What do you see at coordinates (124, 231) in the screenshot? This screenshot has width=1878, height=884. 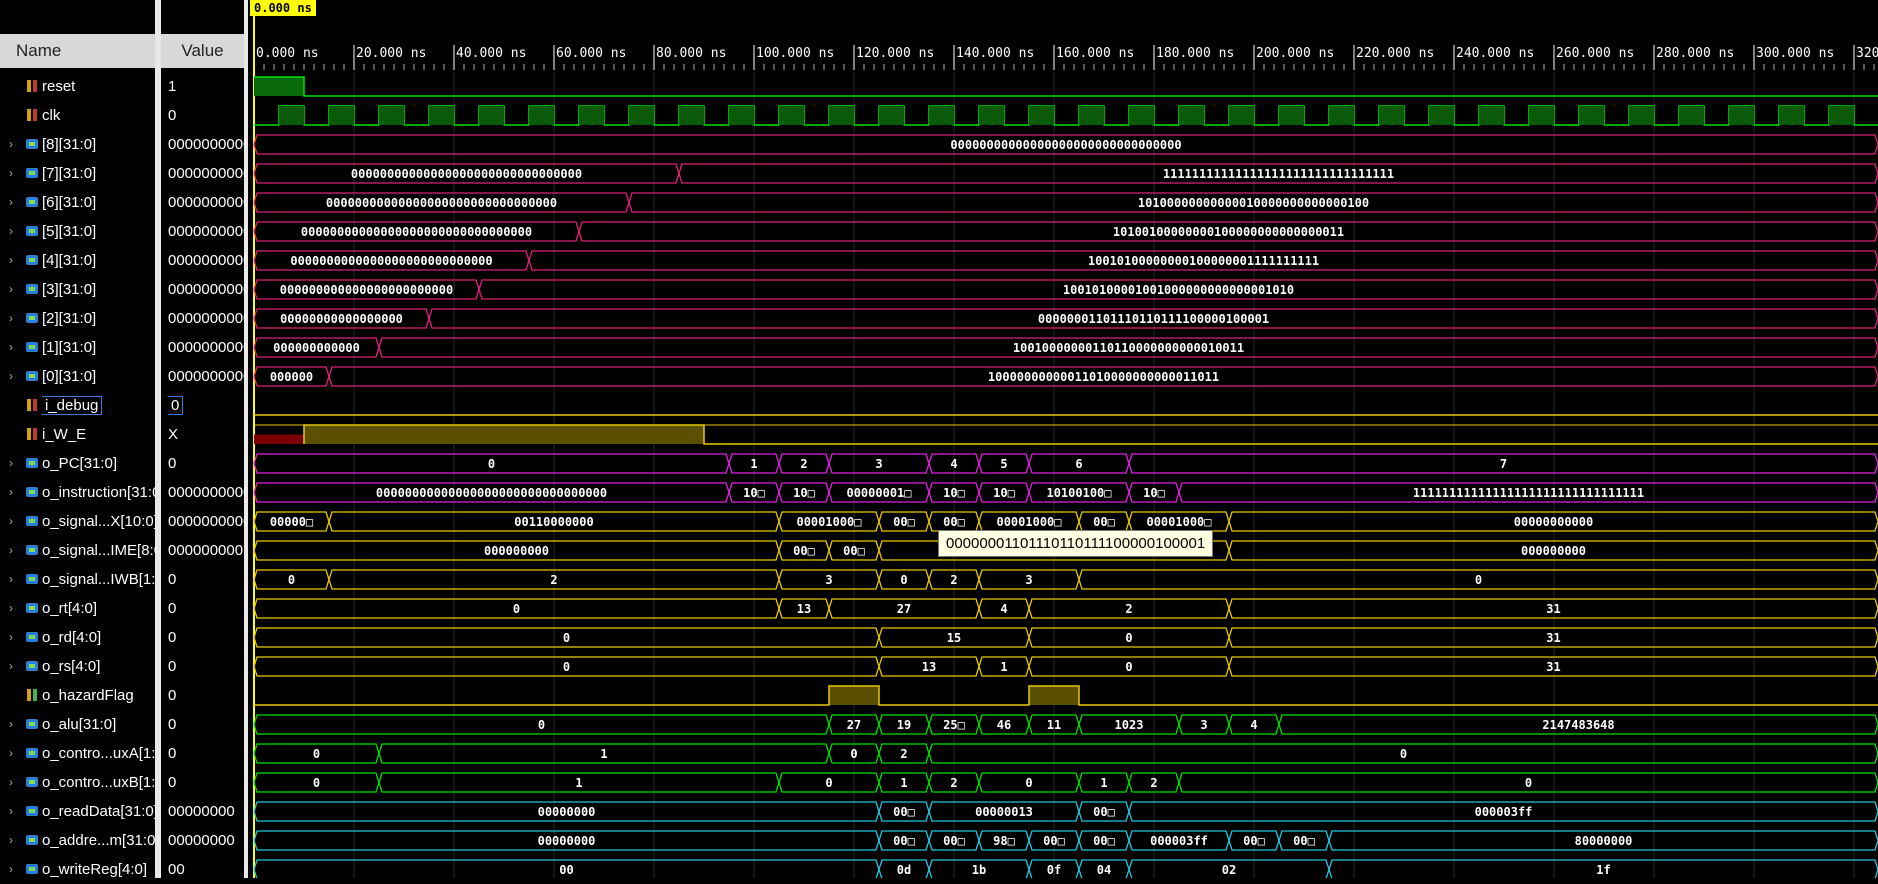 I see `signal-row: › [5][31:0] 0000000000` at bounding box center [124, 231].